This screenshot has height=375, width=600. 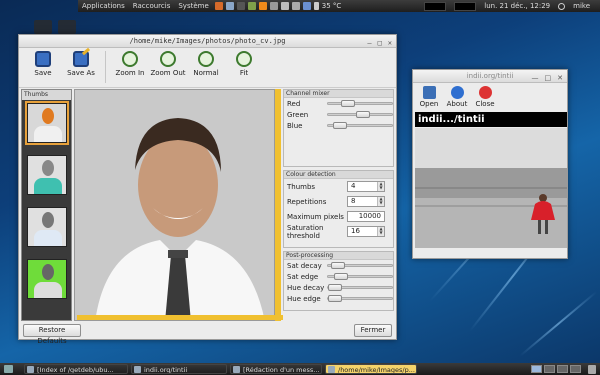 I want to click on vlc-icon, so click(x=262, y=6).